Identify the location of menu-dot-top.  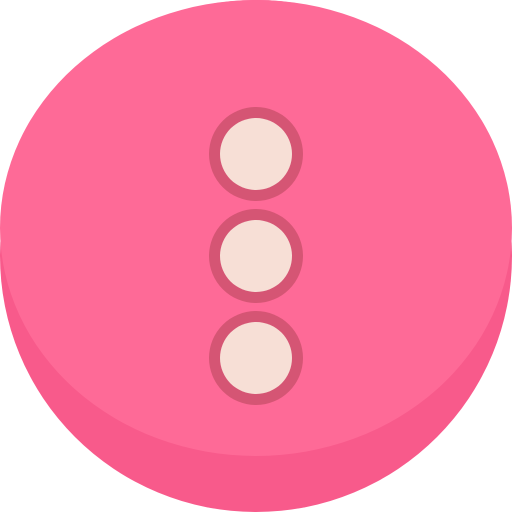
(256, 154).